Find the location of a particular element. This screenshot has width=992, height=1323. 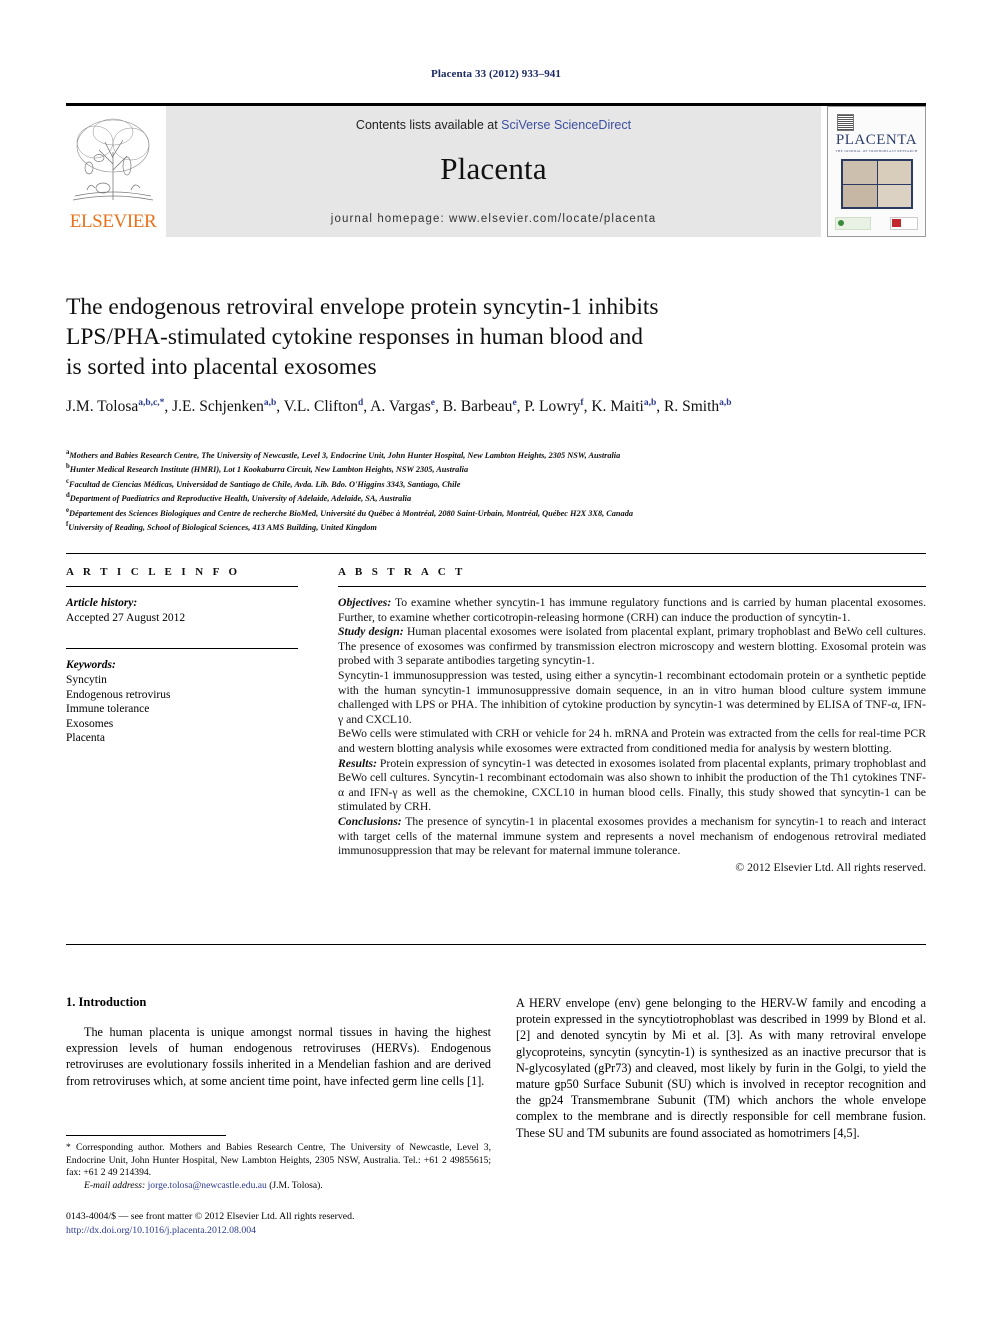

keyword-item: Exosomes is located at coordinates (90, 723).